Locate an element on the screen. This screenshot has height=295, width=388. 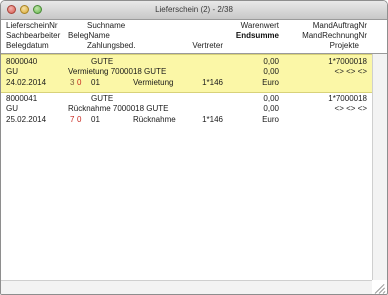
header-zahlungsbed: Zahlungsbed. is located at coordinates (111, 46).